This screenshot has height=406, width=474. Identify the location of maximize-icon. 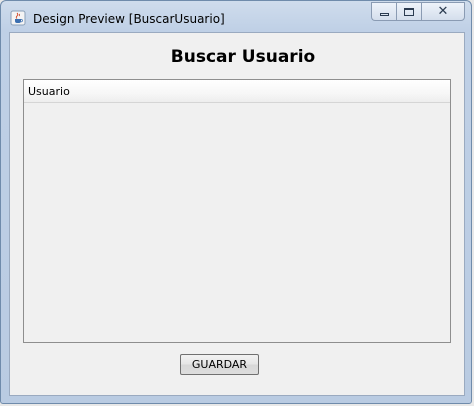
(409, 11).